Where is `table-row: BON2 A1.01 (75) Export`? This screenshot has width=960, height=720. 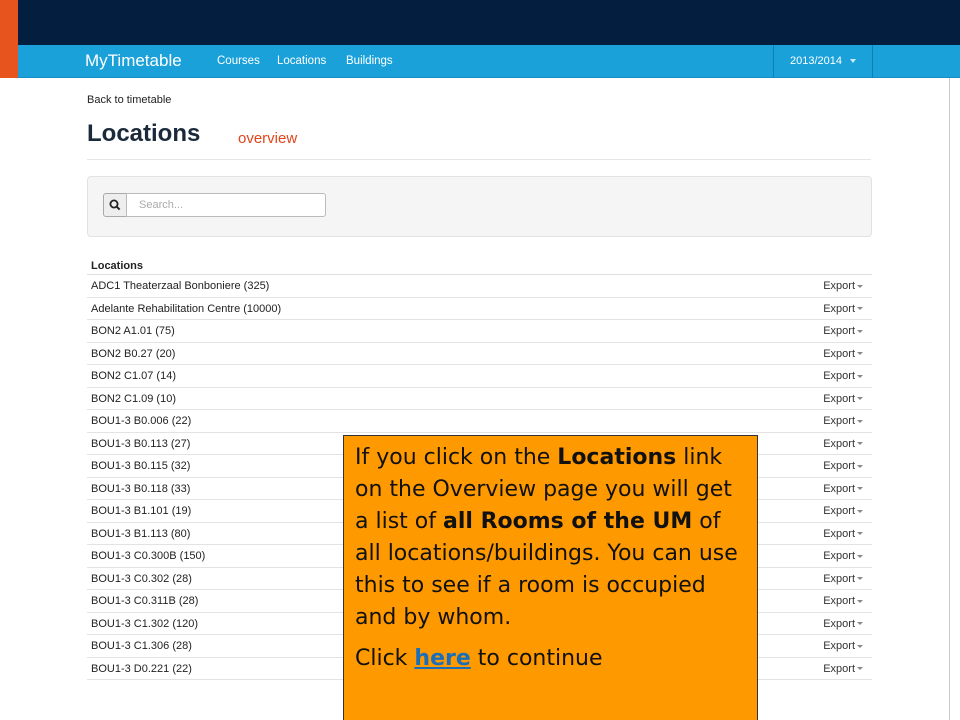
table-row: BON2 A1.01 (75) Export is located at coordinates (479, 331).